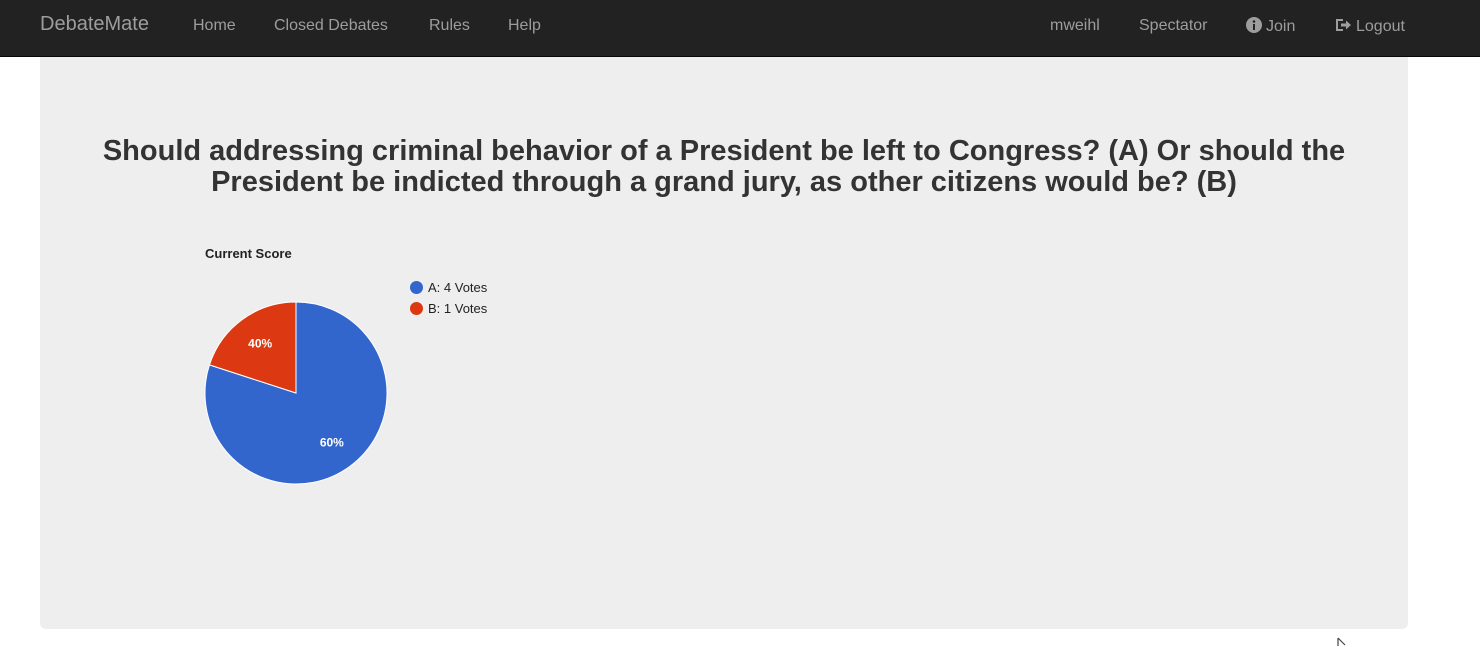  Describe the element at coordinates (214, 26) in the screenshot. I see `nav-home-link: Home` at that location.